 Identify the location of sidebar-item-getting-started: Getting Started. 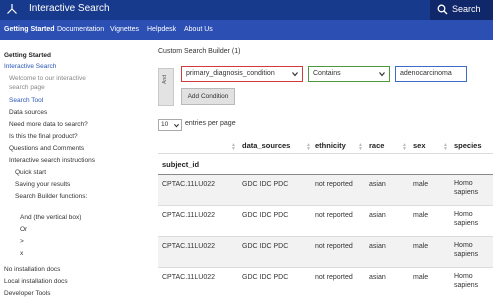
(27, 55).